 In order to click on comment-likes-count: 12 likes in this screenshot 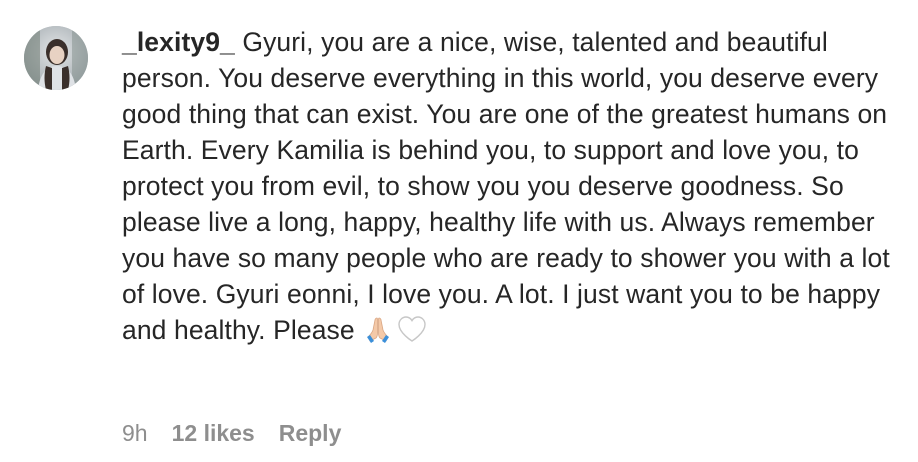, I will do `click(213, 433)`.